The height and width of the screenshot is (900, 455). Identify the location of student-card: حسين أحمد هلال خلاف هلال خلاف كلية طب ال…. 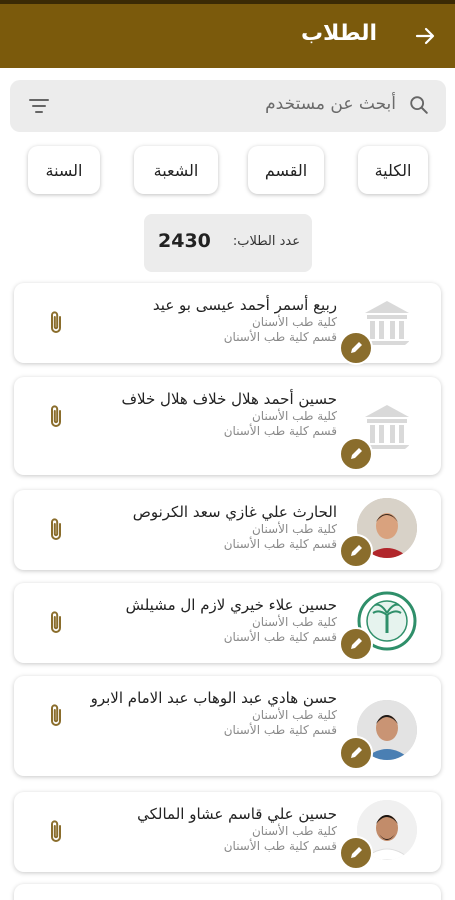
(227, 426).